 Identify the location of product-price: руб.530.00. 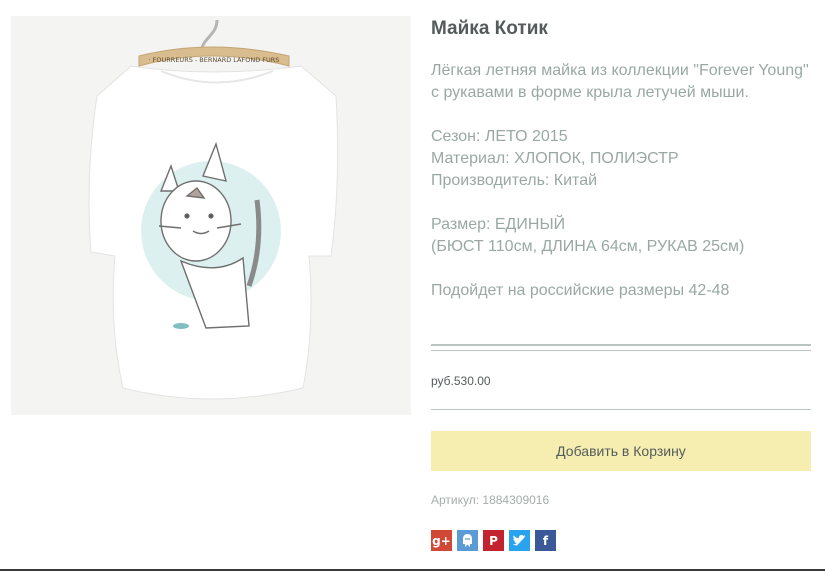
(461, 381).